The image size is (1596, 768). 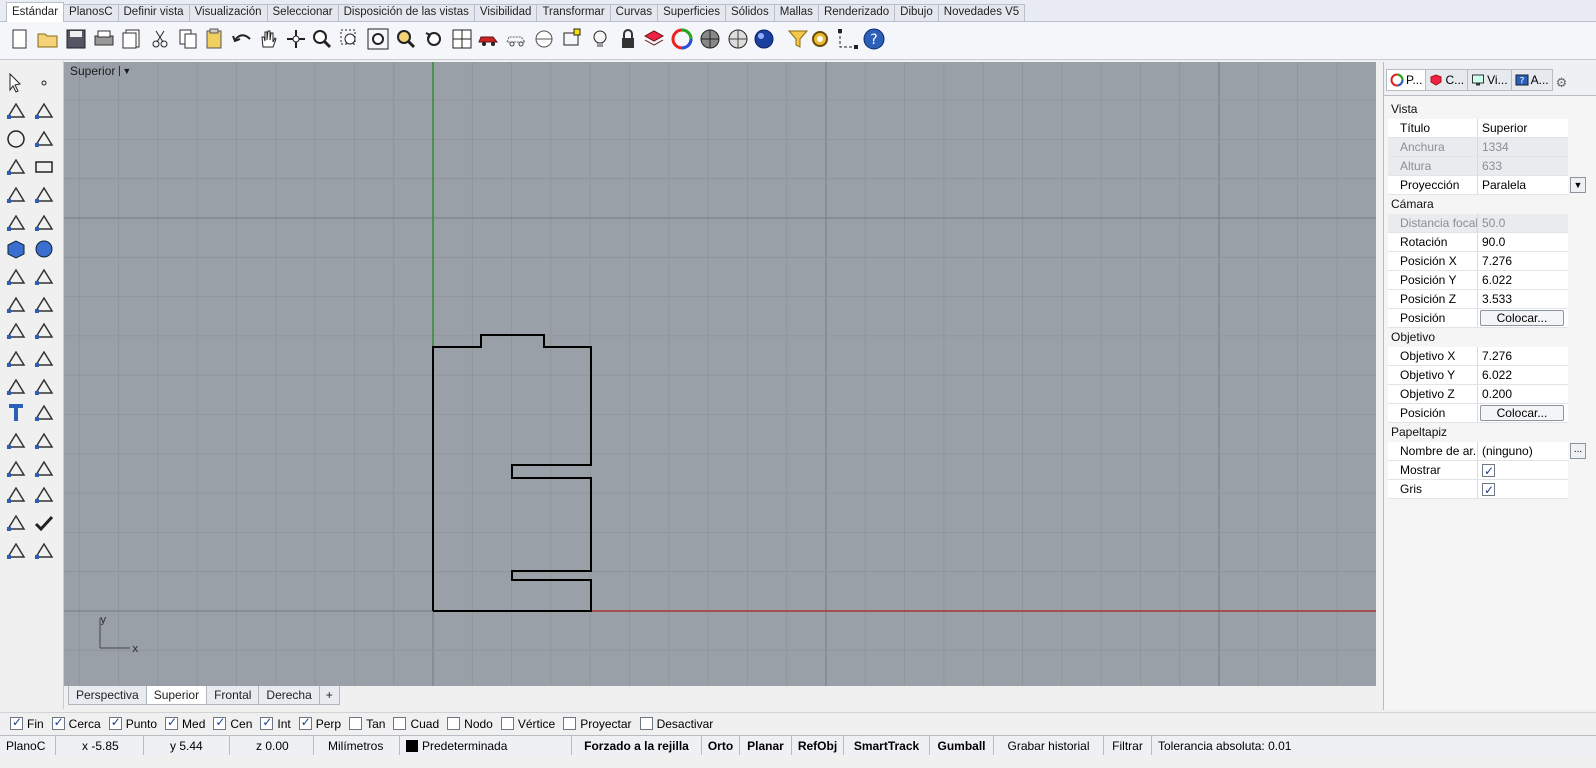 I want to click on objx-field: 7.276, so click(x=1523, y=356).